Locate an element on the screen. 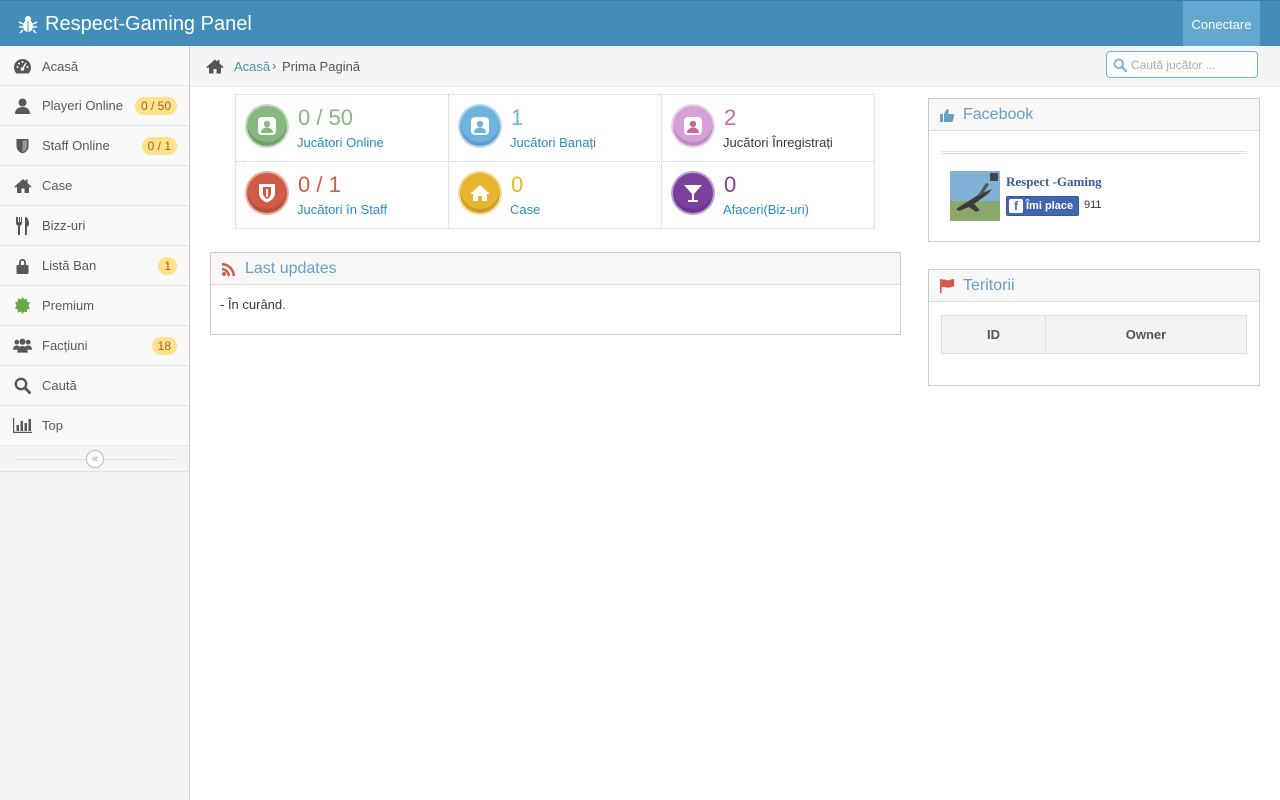  sidebar-item-label: Acasă is located at coordinates (60, 66).